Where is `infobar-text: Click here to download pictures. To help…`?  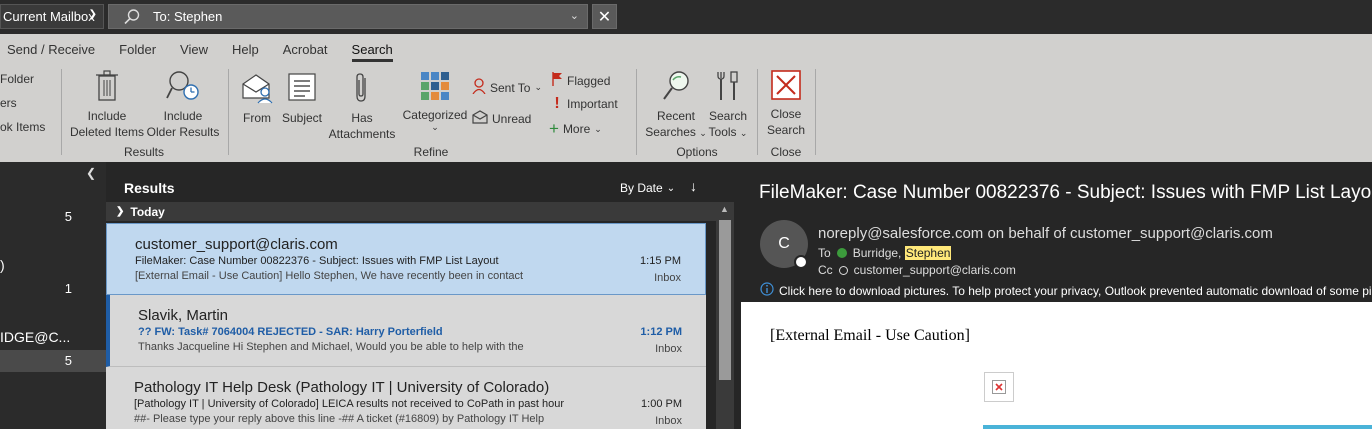 infobar-text: Click here to download pictures. To help… is located at coordinates (1075, 290).